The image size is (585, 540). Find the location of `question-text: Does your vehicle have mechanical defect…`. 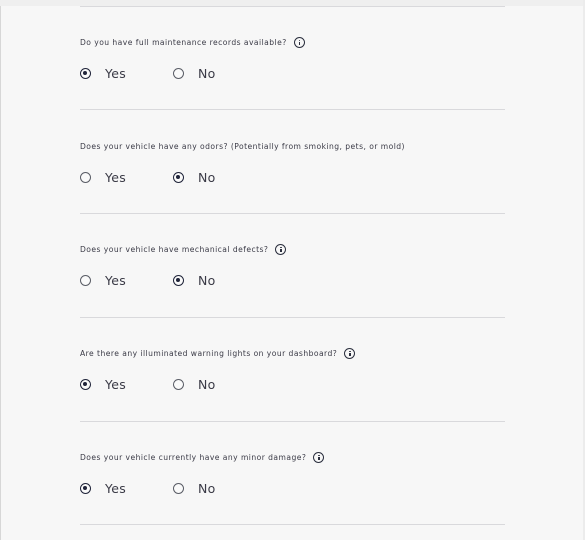

question-text: Does your vehicle have mechanical defect… is located at coordinates (174, 249).